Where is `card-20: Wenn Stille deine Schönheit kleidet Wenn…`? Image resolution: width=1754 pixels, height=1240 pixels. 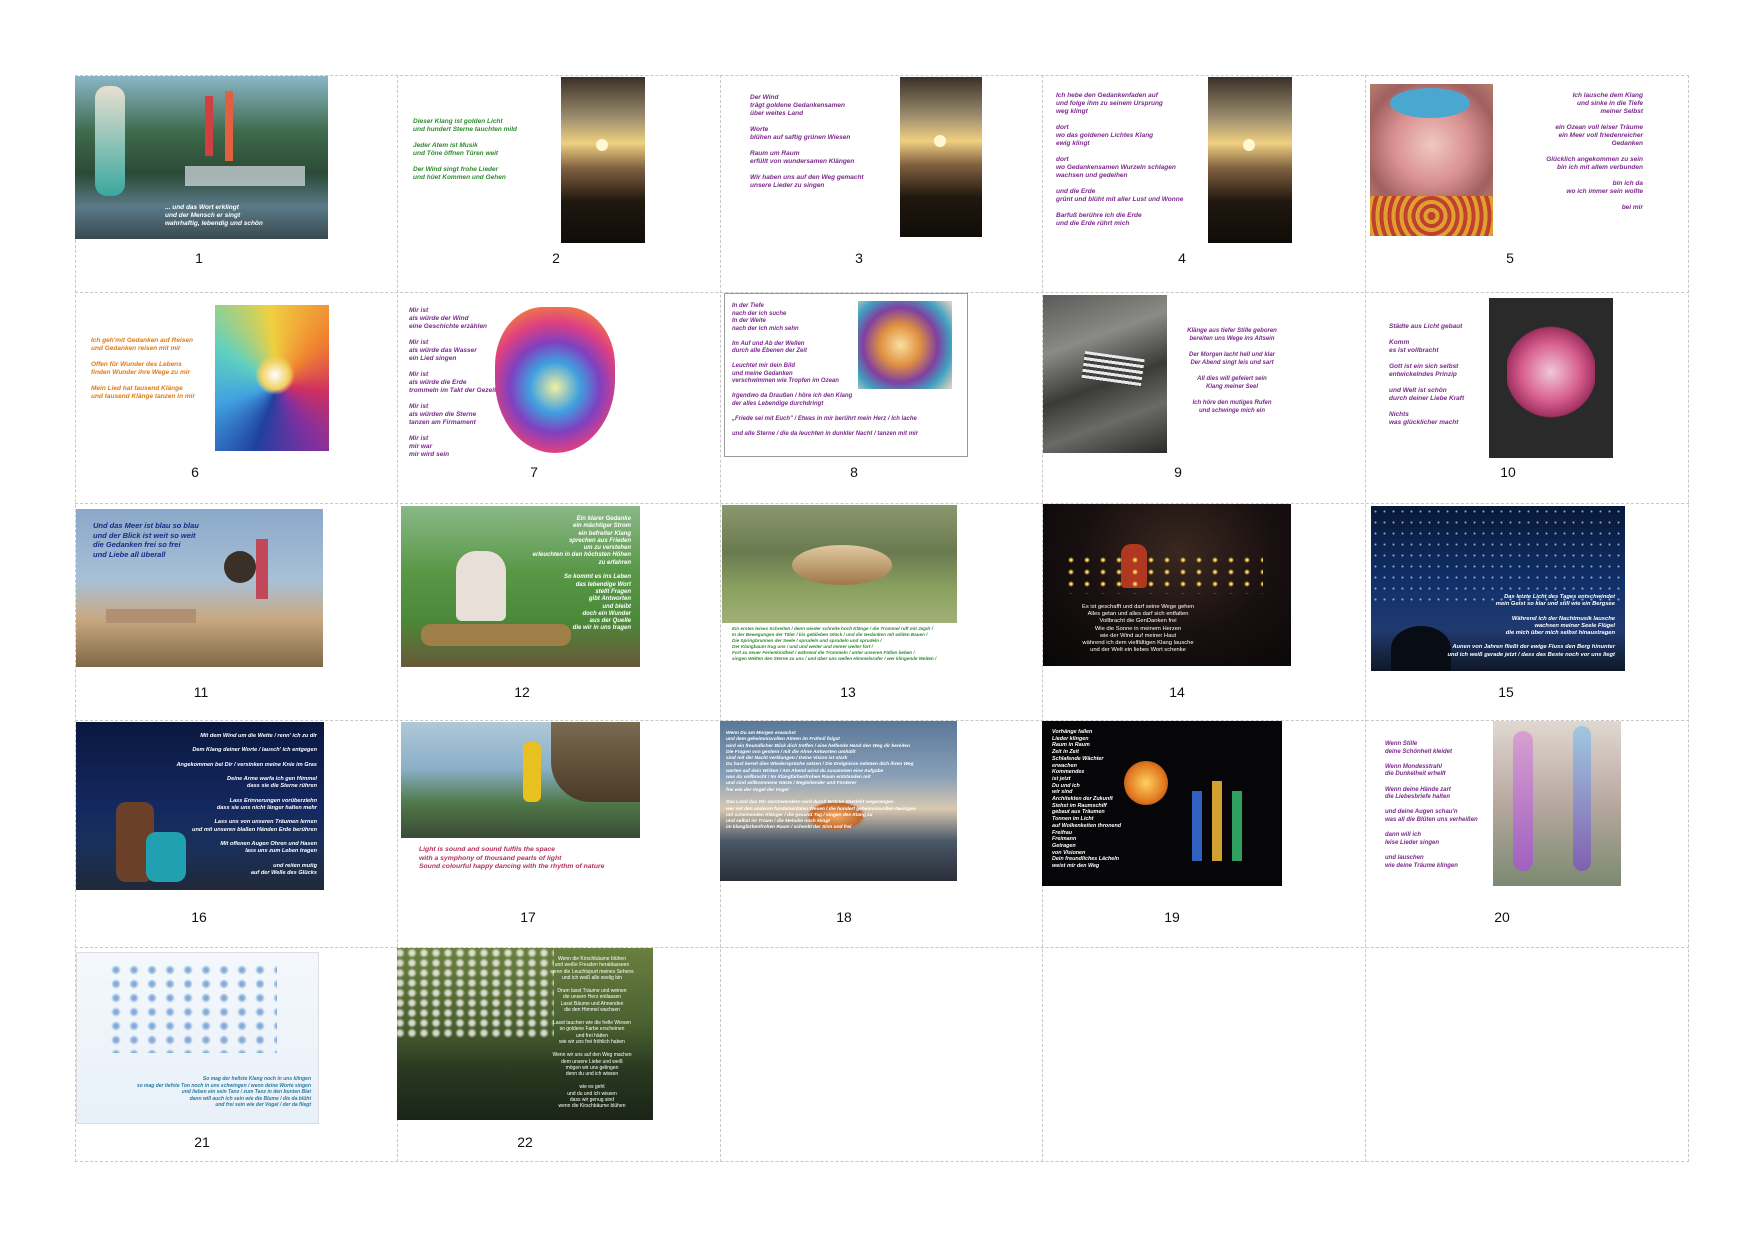
card-20: Wenn Stille deine Schönheit kleidet Wenn… is located at coordinates (1526, 834).